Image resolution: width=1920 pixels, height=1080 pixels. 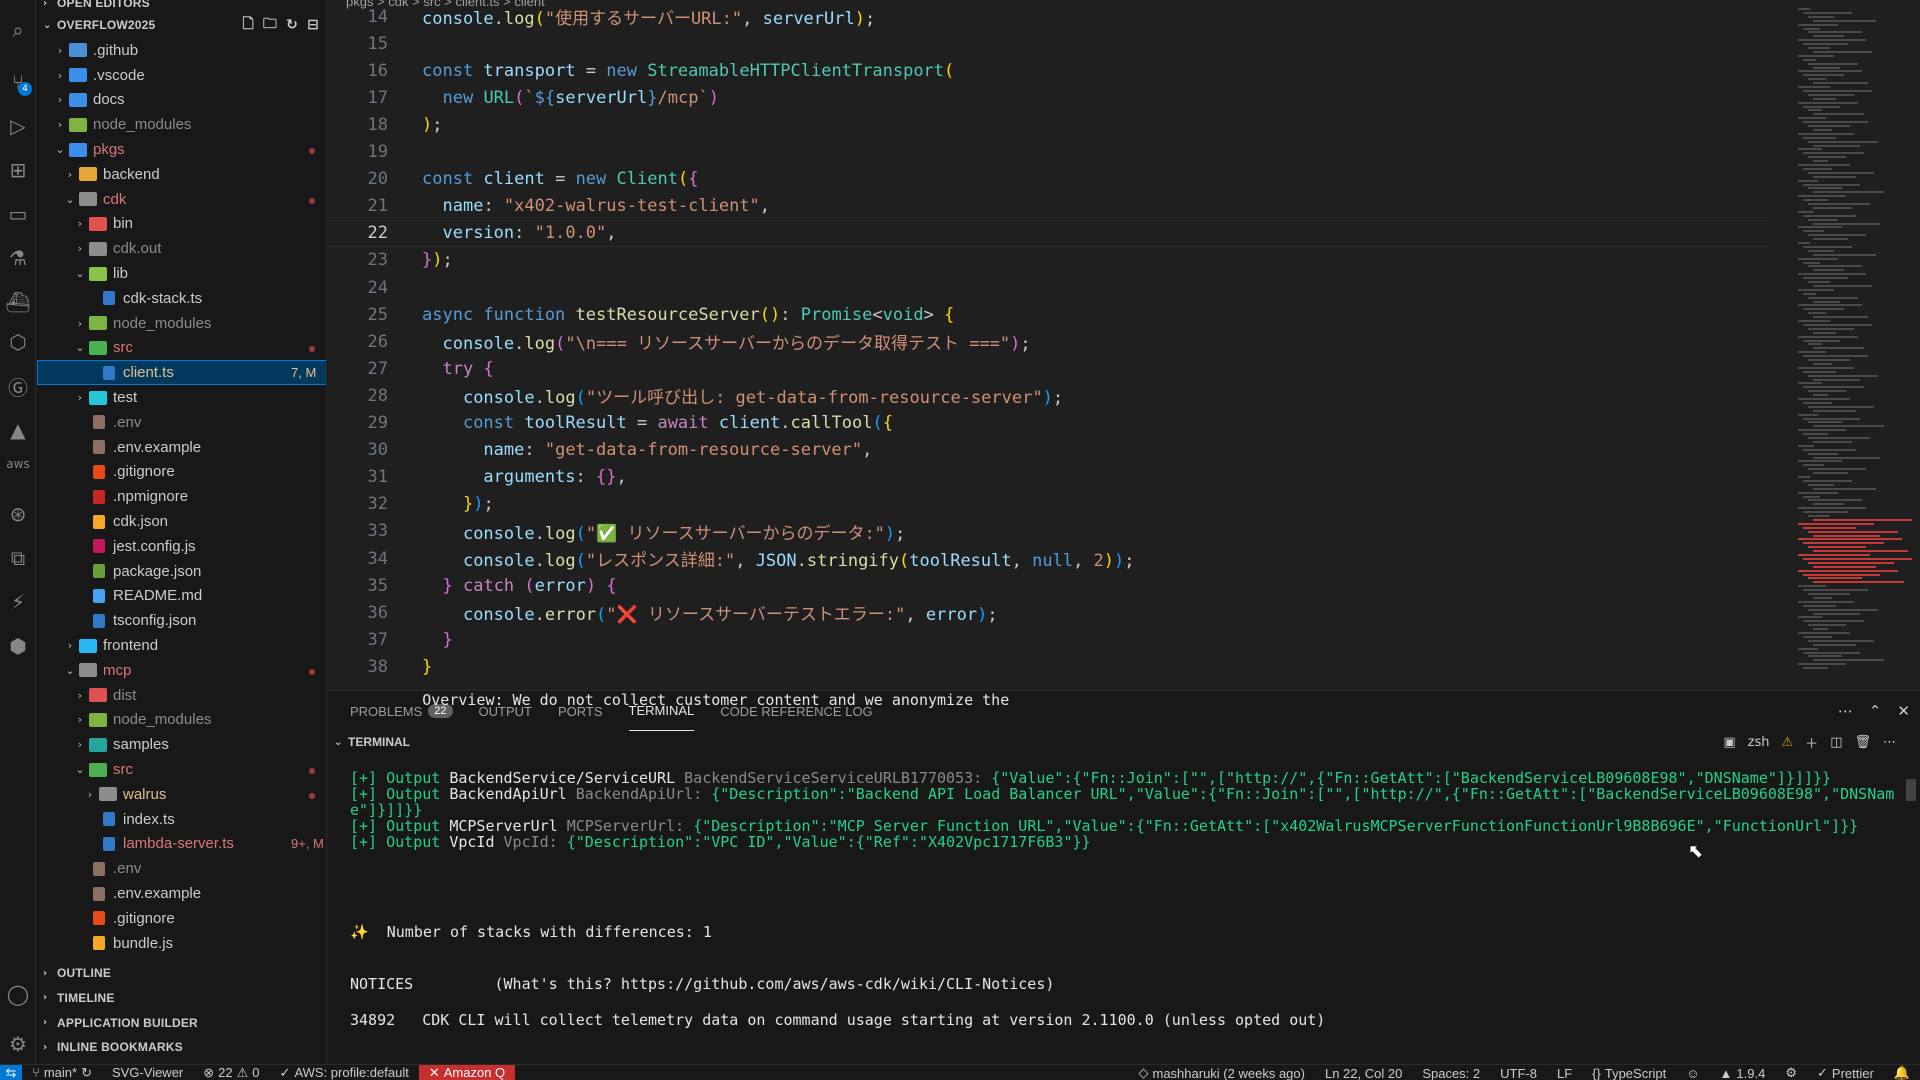 I want to click on section-timeline: › TIMELINE, so click(x=181, y=998).